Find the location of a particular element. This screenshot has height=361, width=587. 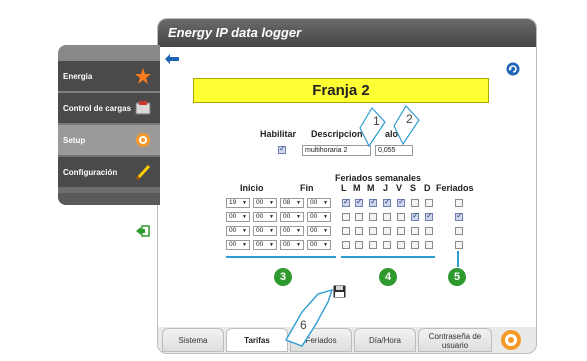

callout-6-arrow is located at coordinates (309, 317).